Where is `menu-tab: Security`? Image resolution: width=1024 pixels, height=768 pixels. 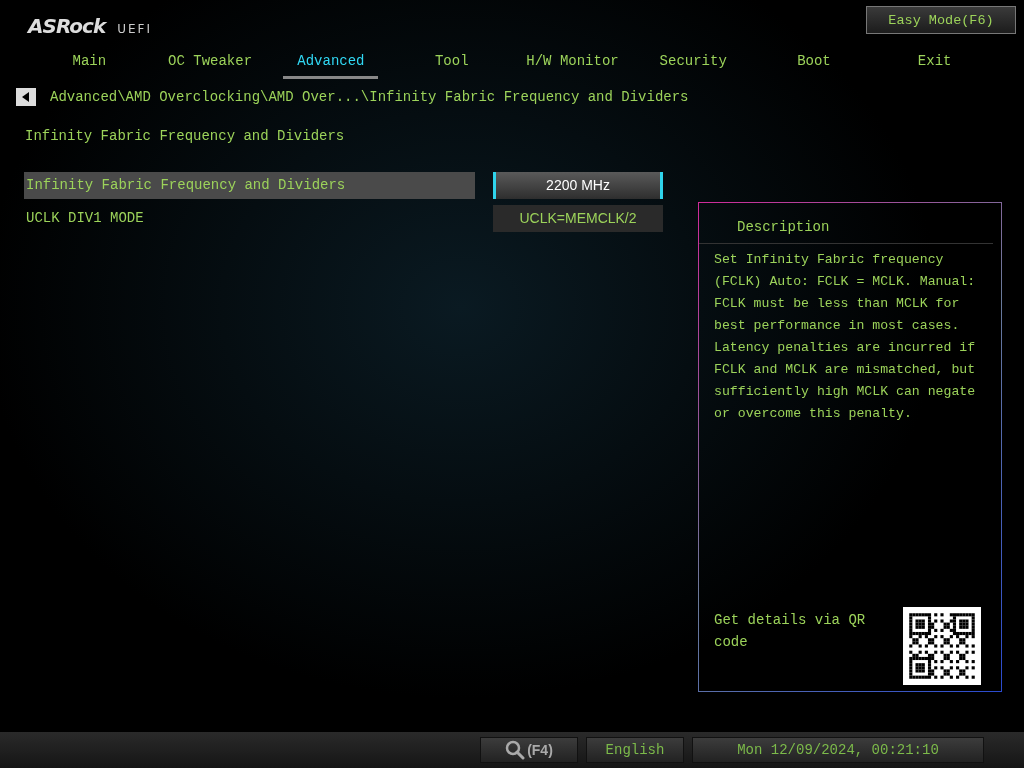
menu-tab: Security is located at coordinates (693, 61).